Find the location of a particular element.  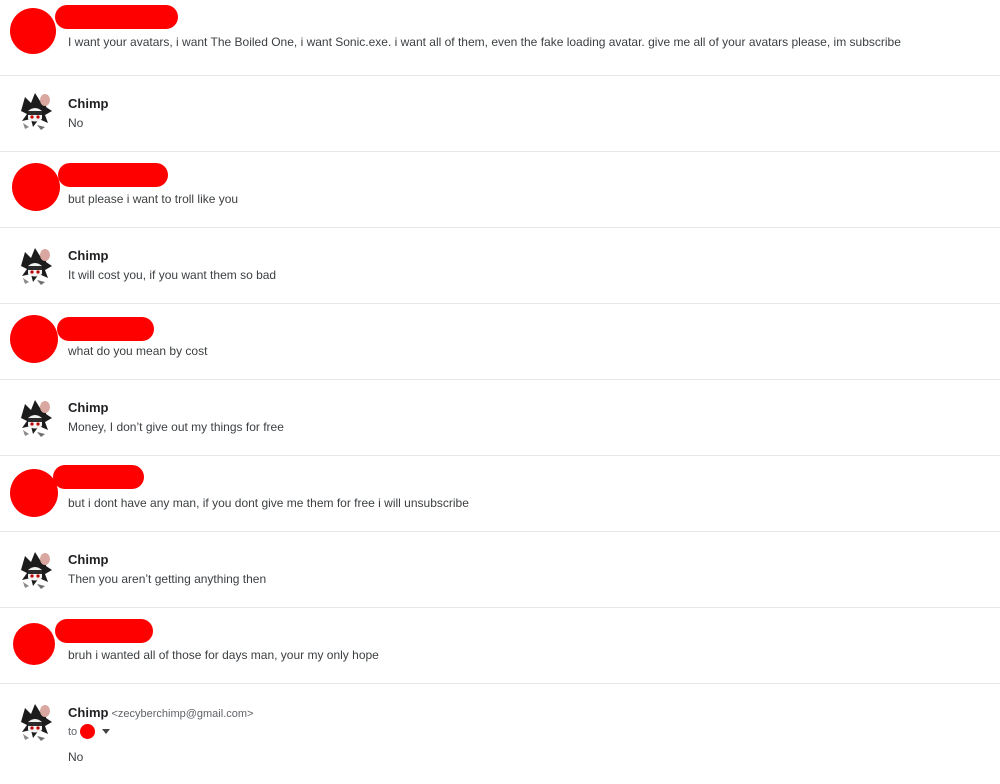

message-text: what do you mean by cost is located at coordinates (138, 351).